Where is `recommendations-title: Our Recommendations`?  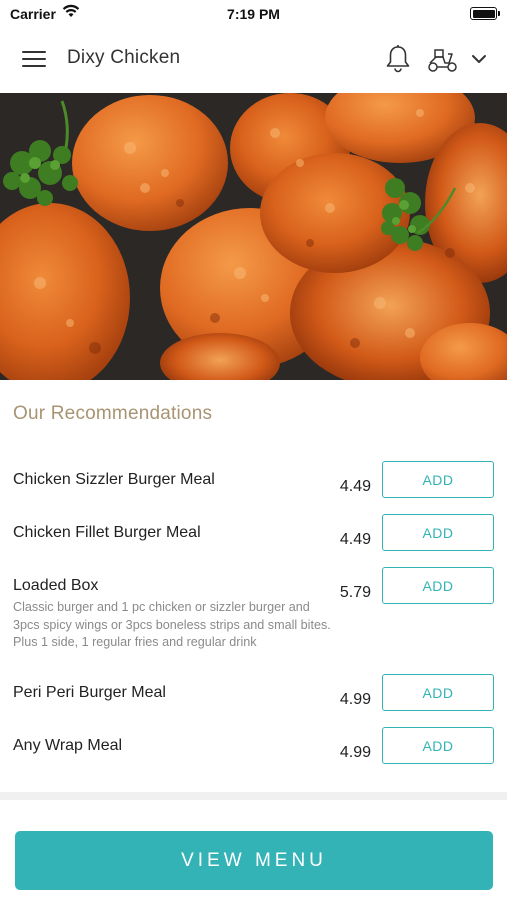
recommendations-title: Our Recommendations is located at coordinates (113, 413).